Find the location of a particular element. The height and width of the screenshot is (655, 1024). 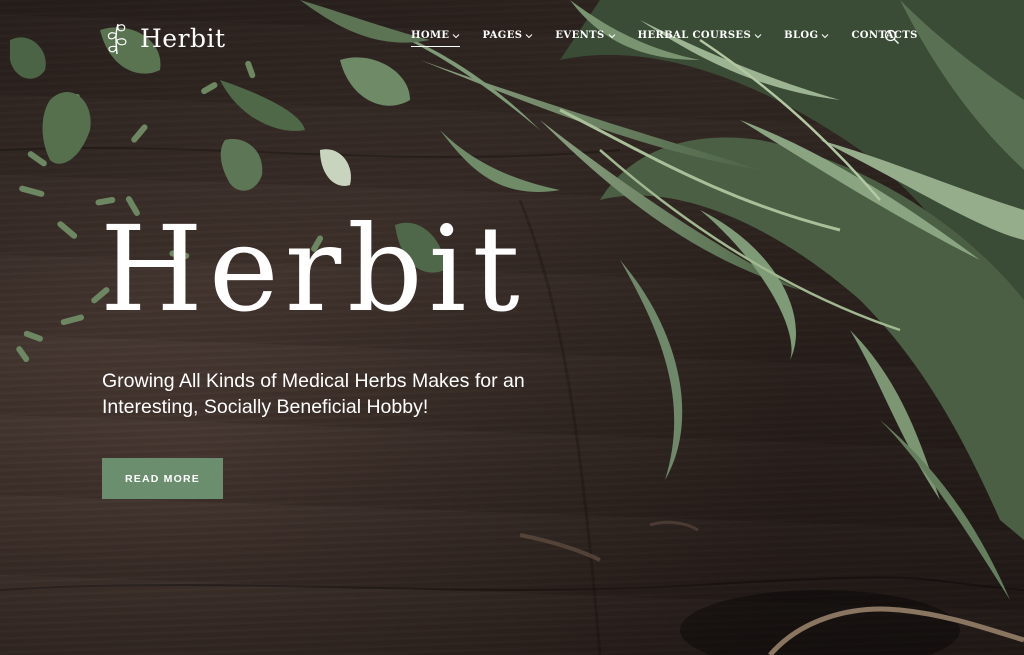

nav-item-label: EVENTS is located at coordinates (580, 35).